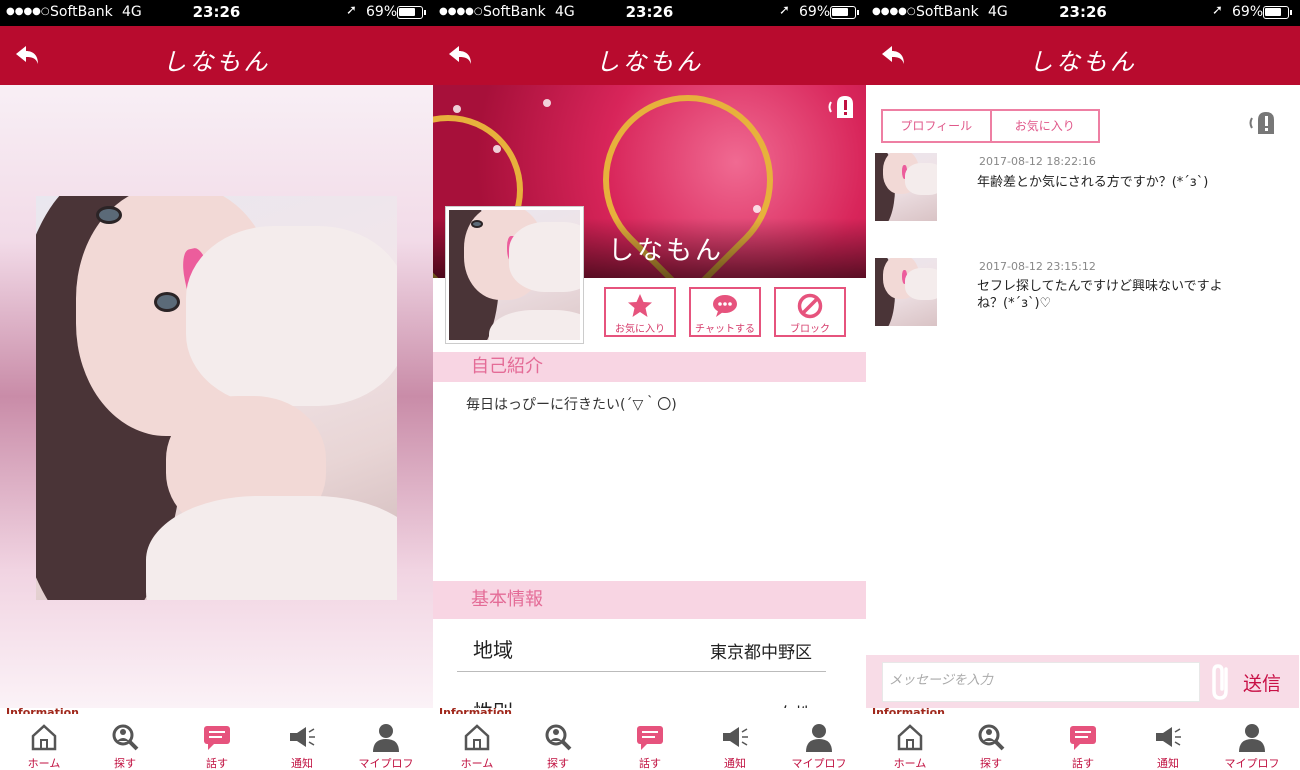 The image size is (1300, 770). What do you see at coordinates (649, 367) in the screenshot?
I see `intro-section-header: 自己紹介` at bounding box center [649, 367].